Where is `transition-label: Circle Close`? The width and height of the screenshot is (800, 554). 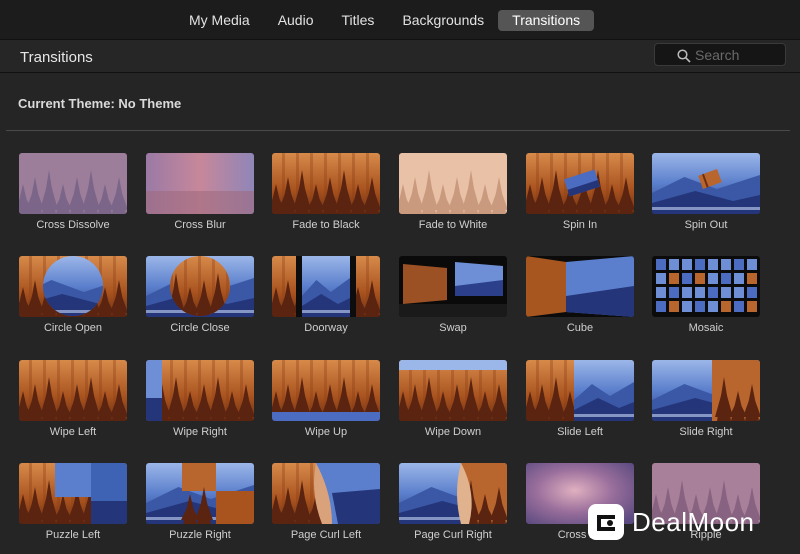 transition-label: Circle Close is located at coordinates (200, 328).